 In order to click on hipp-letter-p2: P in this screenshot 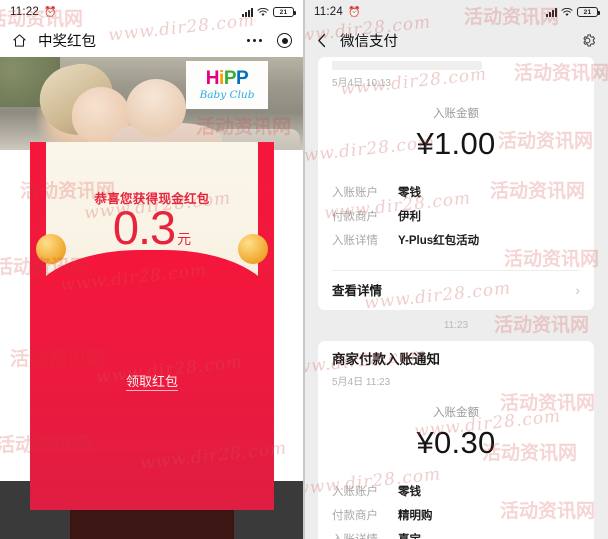, I will do `click(242, 78)`.